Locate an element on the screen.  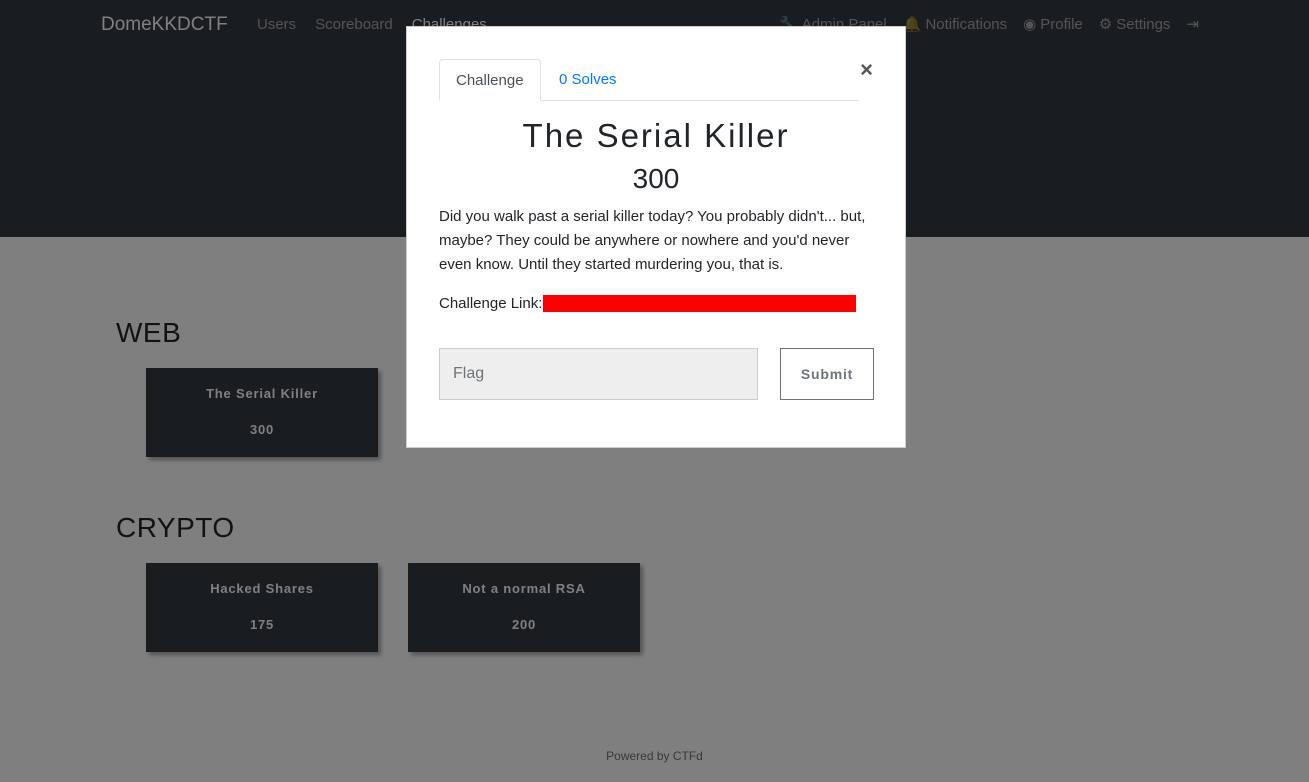
challenge-title: The Serial Killer is located at coordinates (656, 135).